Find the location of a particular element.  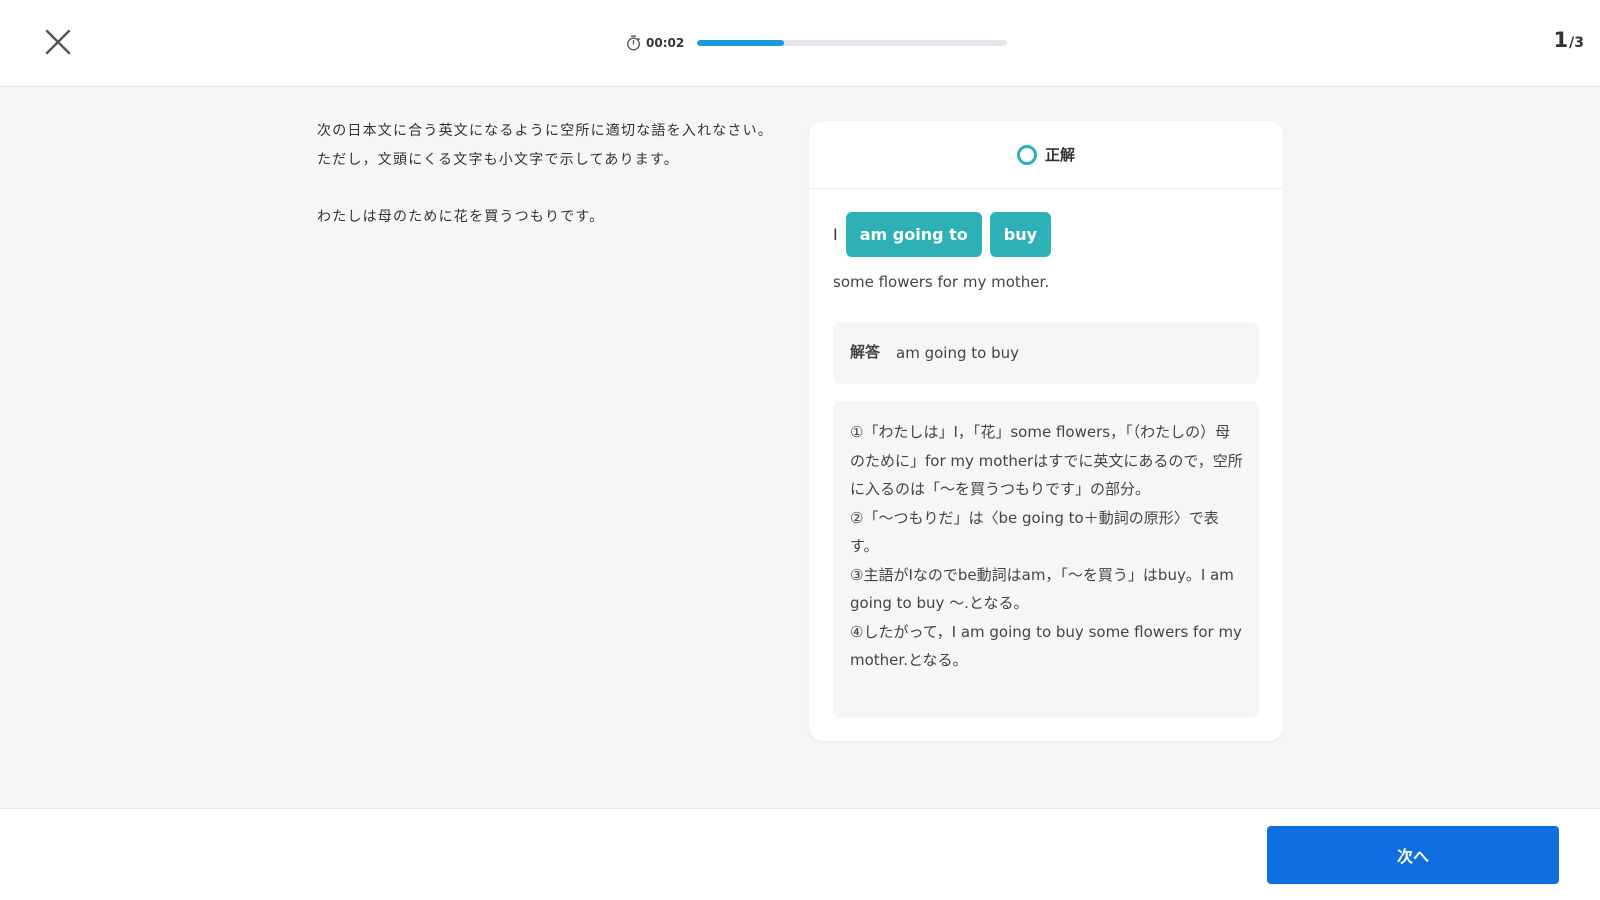

close-icon is located at coordinates (58, 42).